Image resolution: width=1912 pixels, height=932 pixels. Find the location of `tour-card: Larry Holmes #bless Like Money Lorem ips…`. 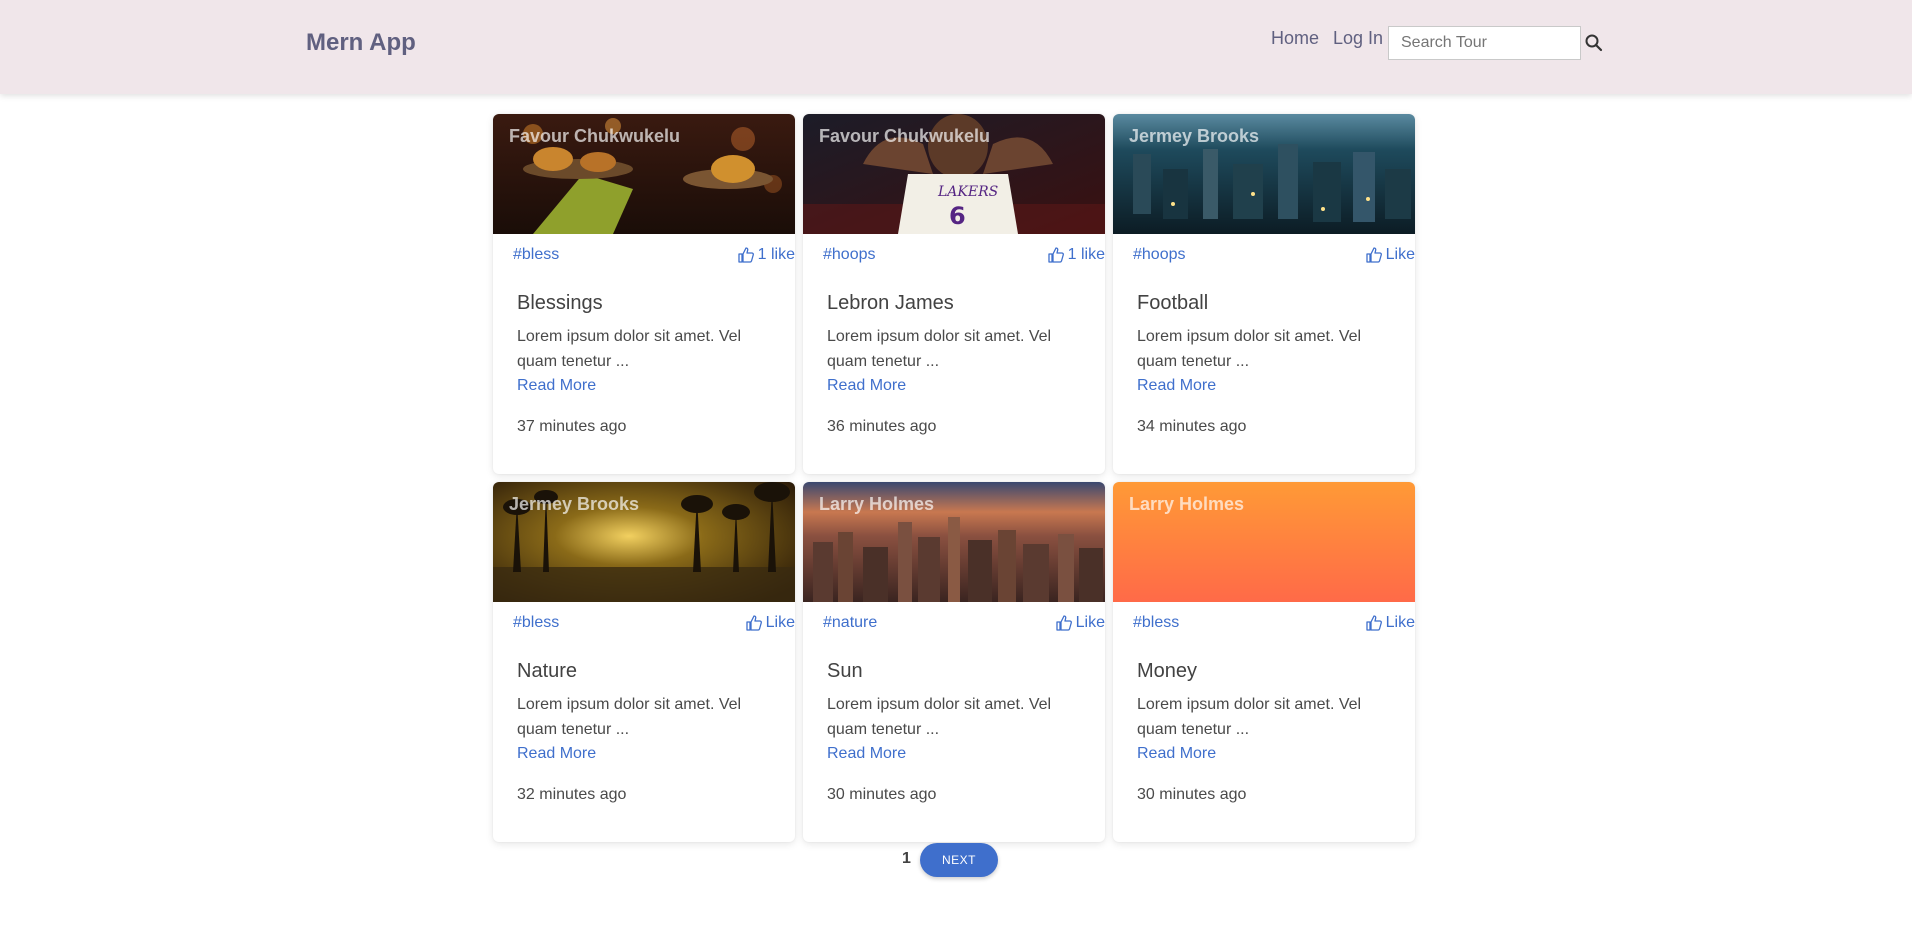

tour-card: Larry Holmes #bless Like Money Lorem ips… is located at coordinates (1264, 662).